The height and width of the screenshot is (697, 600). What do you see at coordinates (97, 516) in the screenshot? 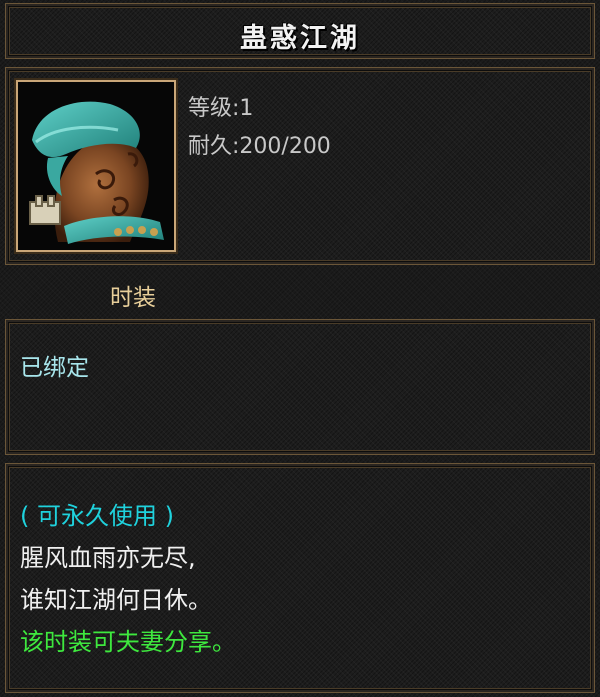
I see `usage-duration: ( 可永久使用 )` at bounding box center [97, 516].